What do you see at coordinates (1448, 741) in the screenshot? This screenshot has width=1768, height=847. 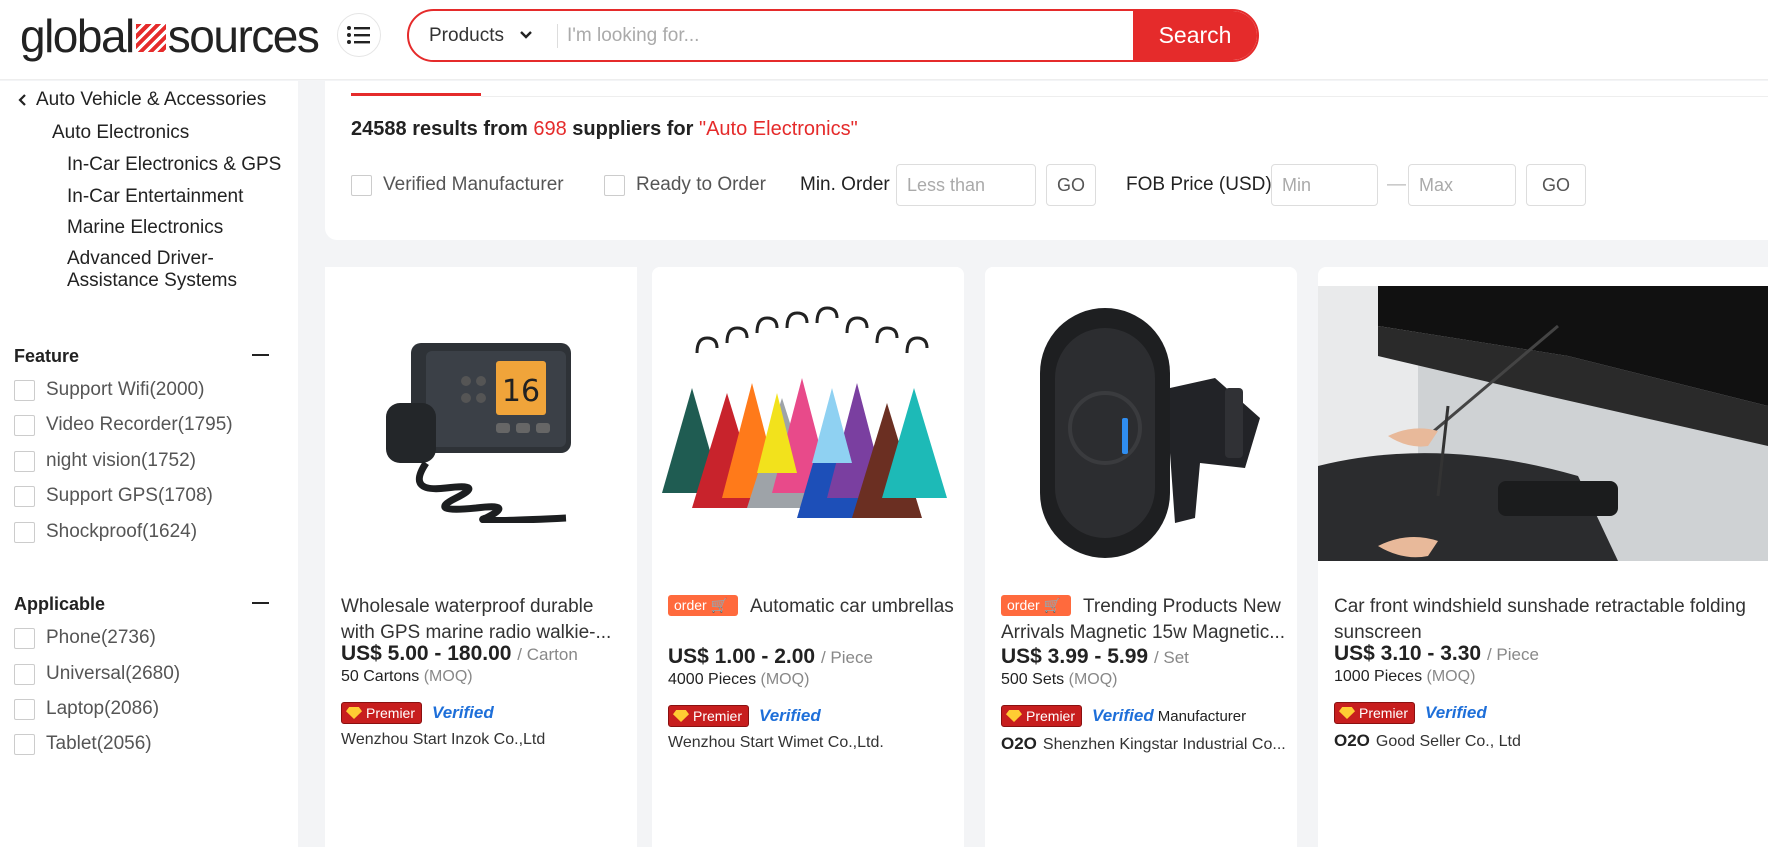 I see `supplier-name-text: Good Seller Co., Ltd` at bounding box center [1448, 741].